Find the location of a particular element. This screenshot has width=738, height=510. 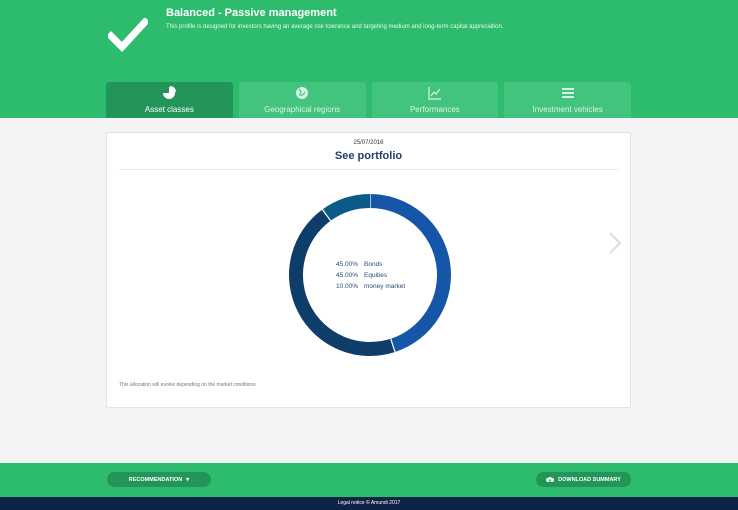

tab-label: Performances is located at coordinates (434, 109).